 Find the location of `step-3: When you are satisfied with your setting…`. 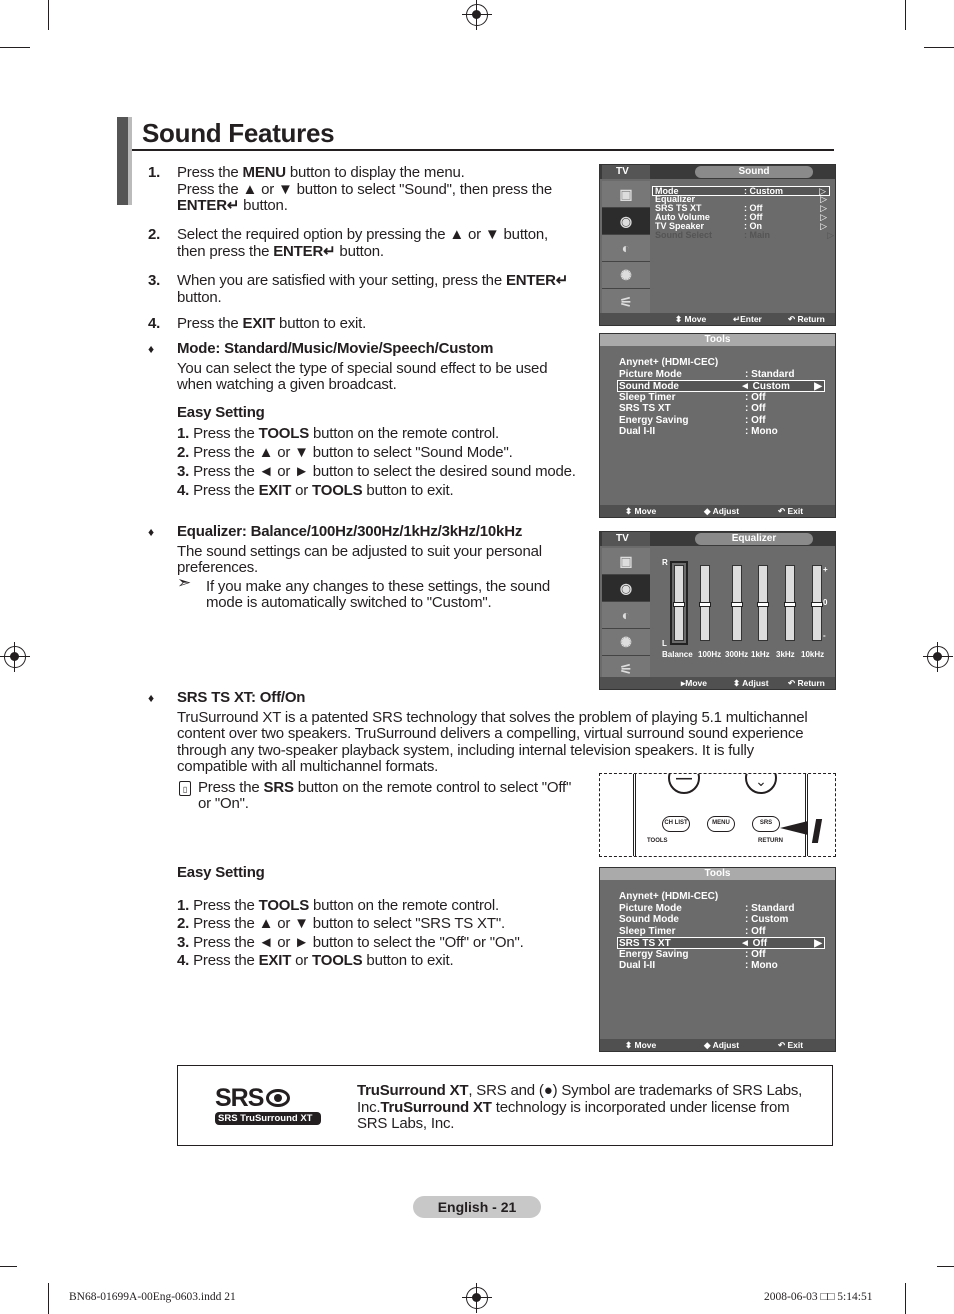

step-3: When you are satisfied with your setting… is located at coordinates (373, 289).